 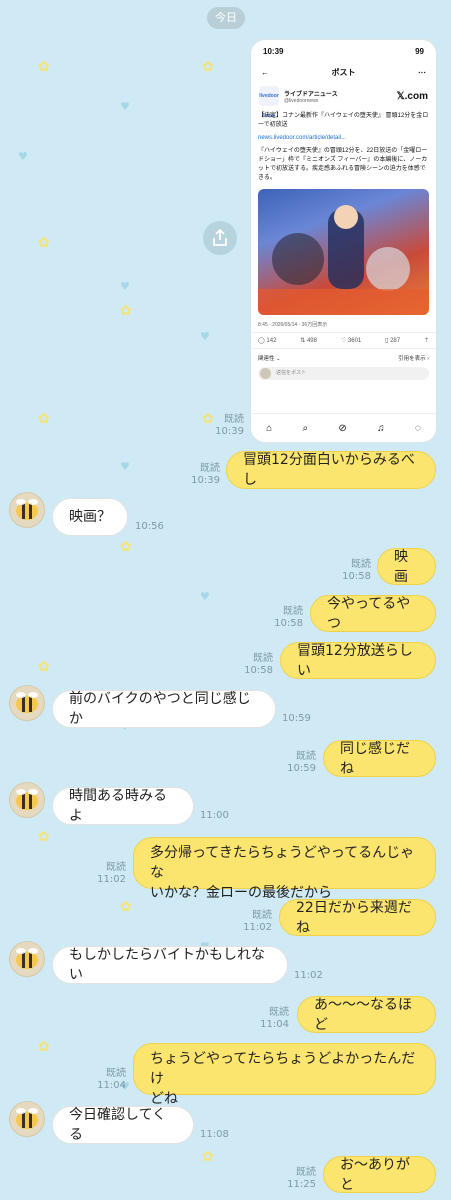 What do you see at coordinates (90, 517) in the screenshot?
I see `message-bubble-received: 映画？` at bounding box center [90, 517].